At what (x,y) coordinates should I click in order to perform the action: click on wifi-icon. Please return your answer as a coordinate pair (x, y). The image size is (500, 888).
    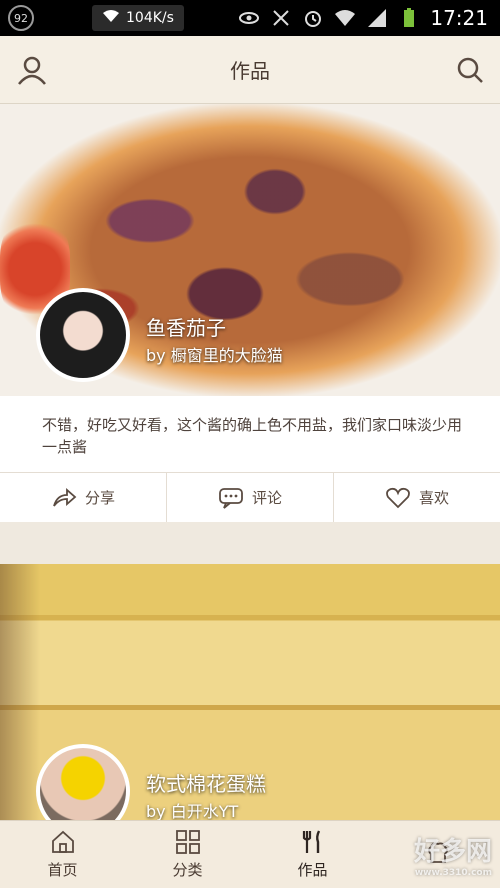
    Looking at the image, I should click on (111, 18).